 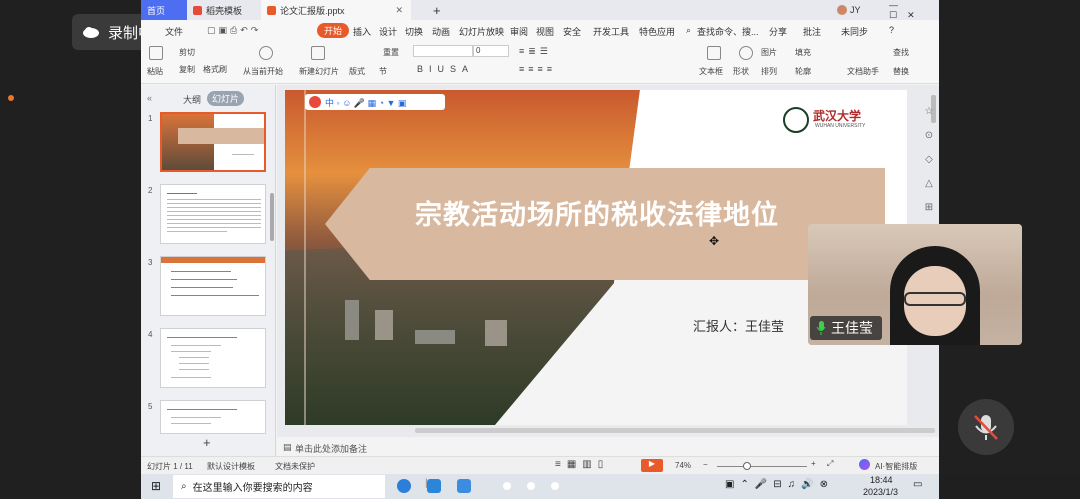 What do you see at coordinates (746, 53) in the screenshot?
I see `shape-icon` at bounding box center [746, 53].